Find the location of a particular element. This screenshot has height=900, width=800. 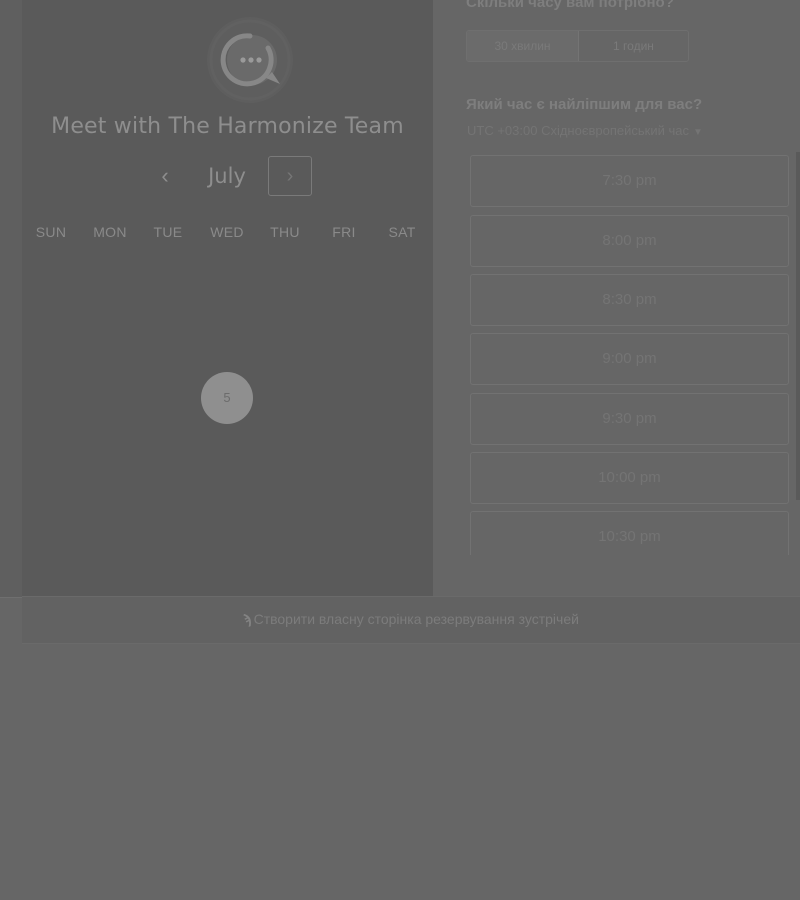

timezone-select: UTC +03:00 Східноєвропейський час ▼ is located at coordinates (585, 130).